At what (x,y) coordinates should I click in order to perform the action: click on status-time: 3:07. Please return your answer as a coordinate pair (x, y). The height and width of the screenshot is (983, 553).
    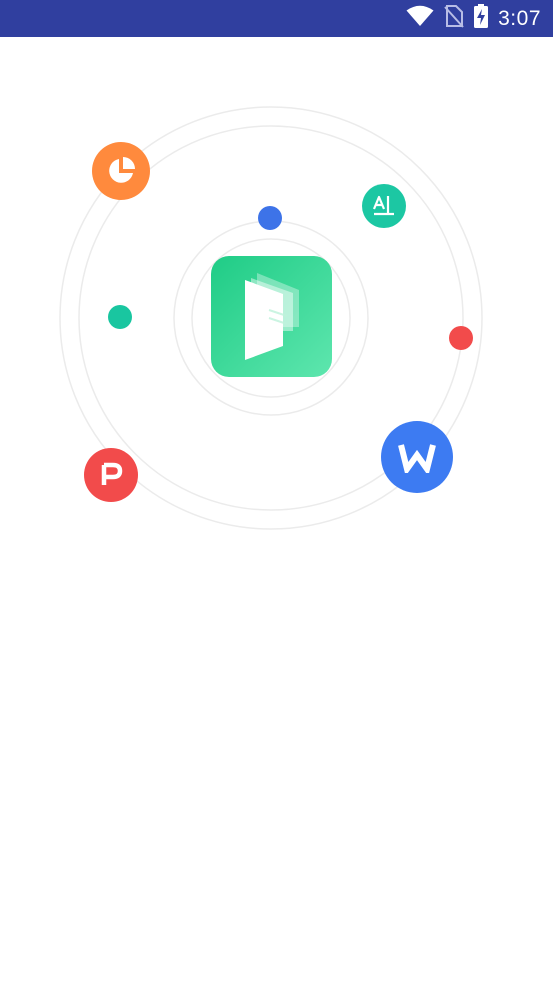
    Looking at the image, I should click on (519, 18).